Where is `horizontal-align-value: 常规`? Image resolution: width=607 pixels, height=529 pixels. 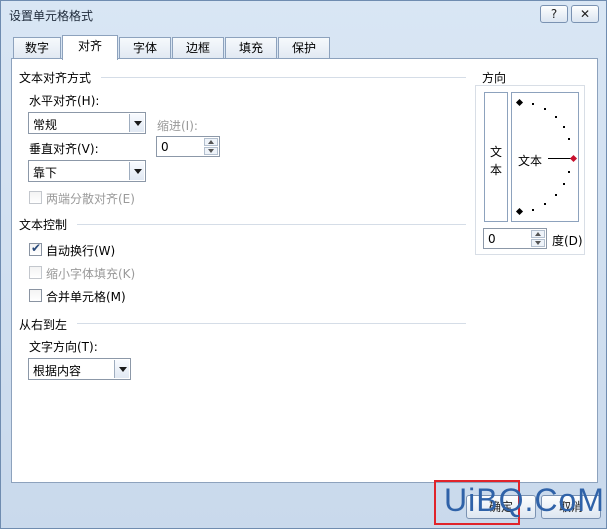 horizontal-align-value: 常规 is located at coordinates (45, 125).